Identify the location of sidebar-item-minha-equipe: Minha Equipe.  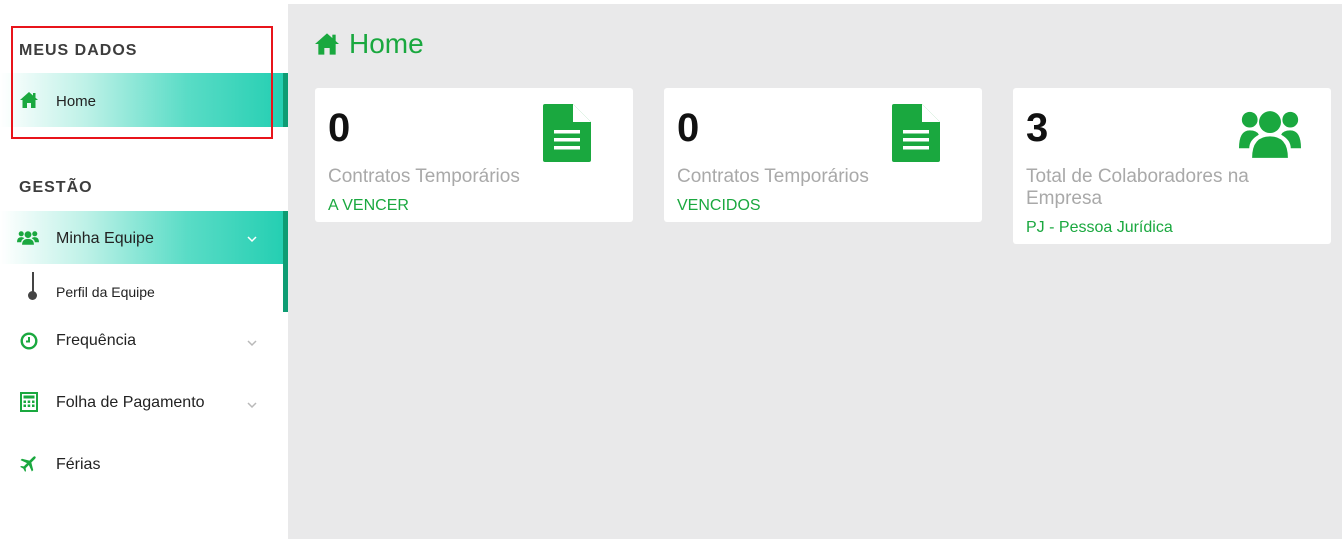
(144, 237).